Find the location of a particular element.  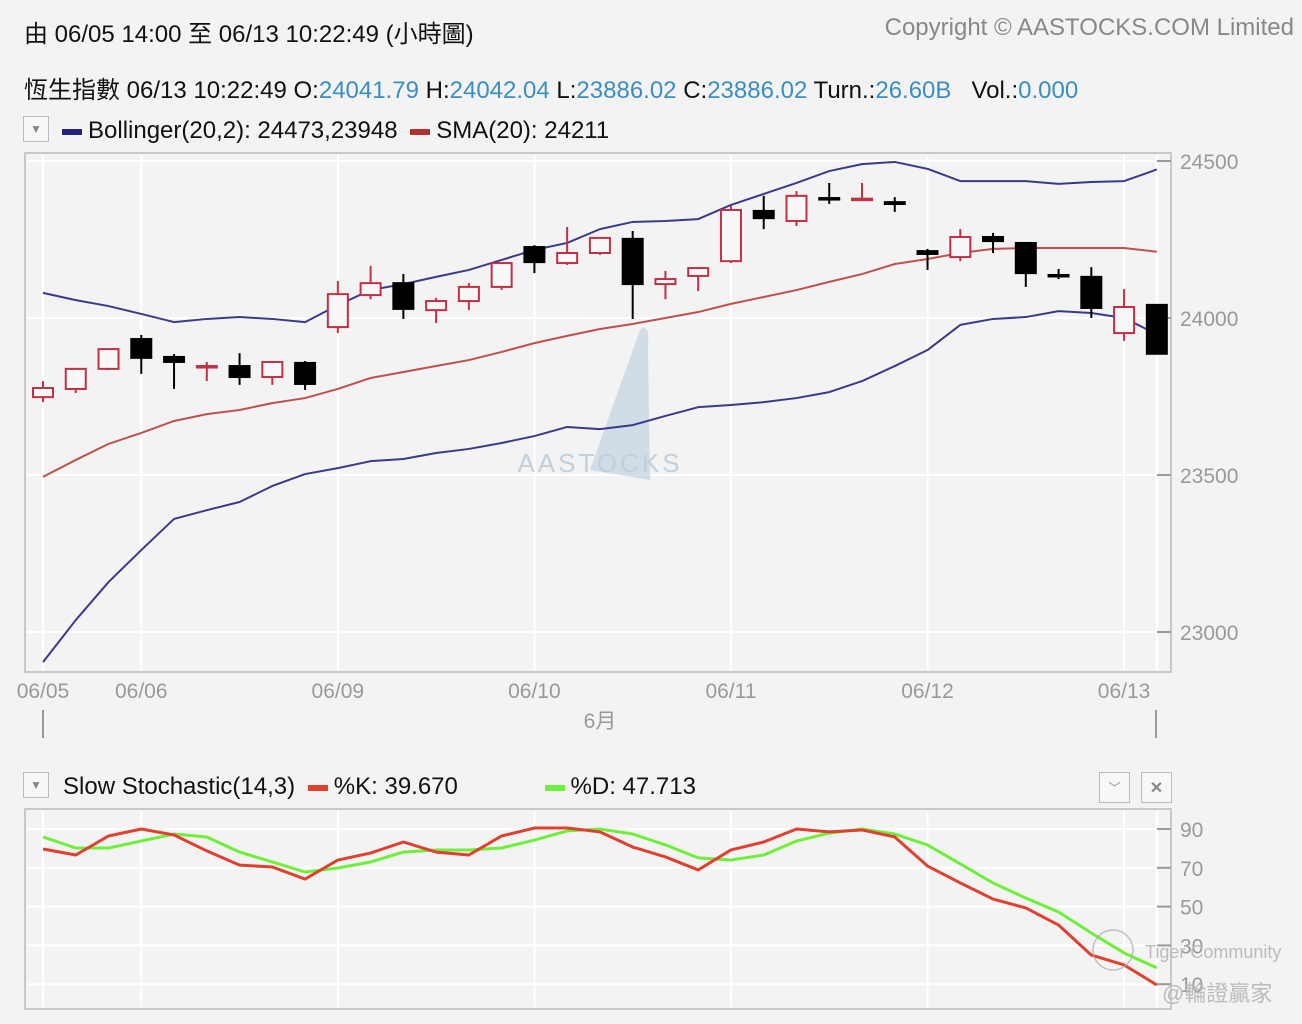

x-tick-label: 06/10 is located at coordinates (534, 691).